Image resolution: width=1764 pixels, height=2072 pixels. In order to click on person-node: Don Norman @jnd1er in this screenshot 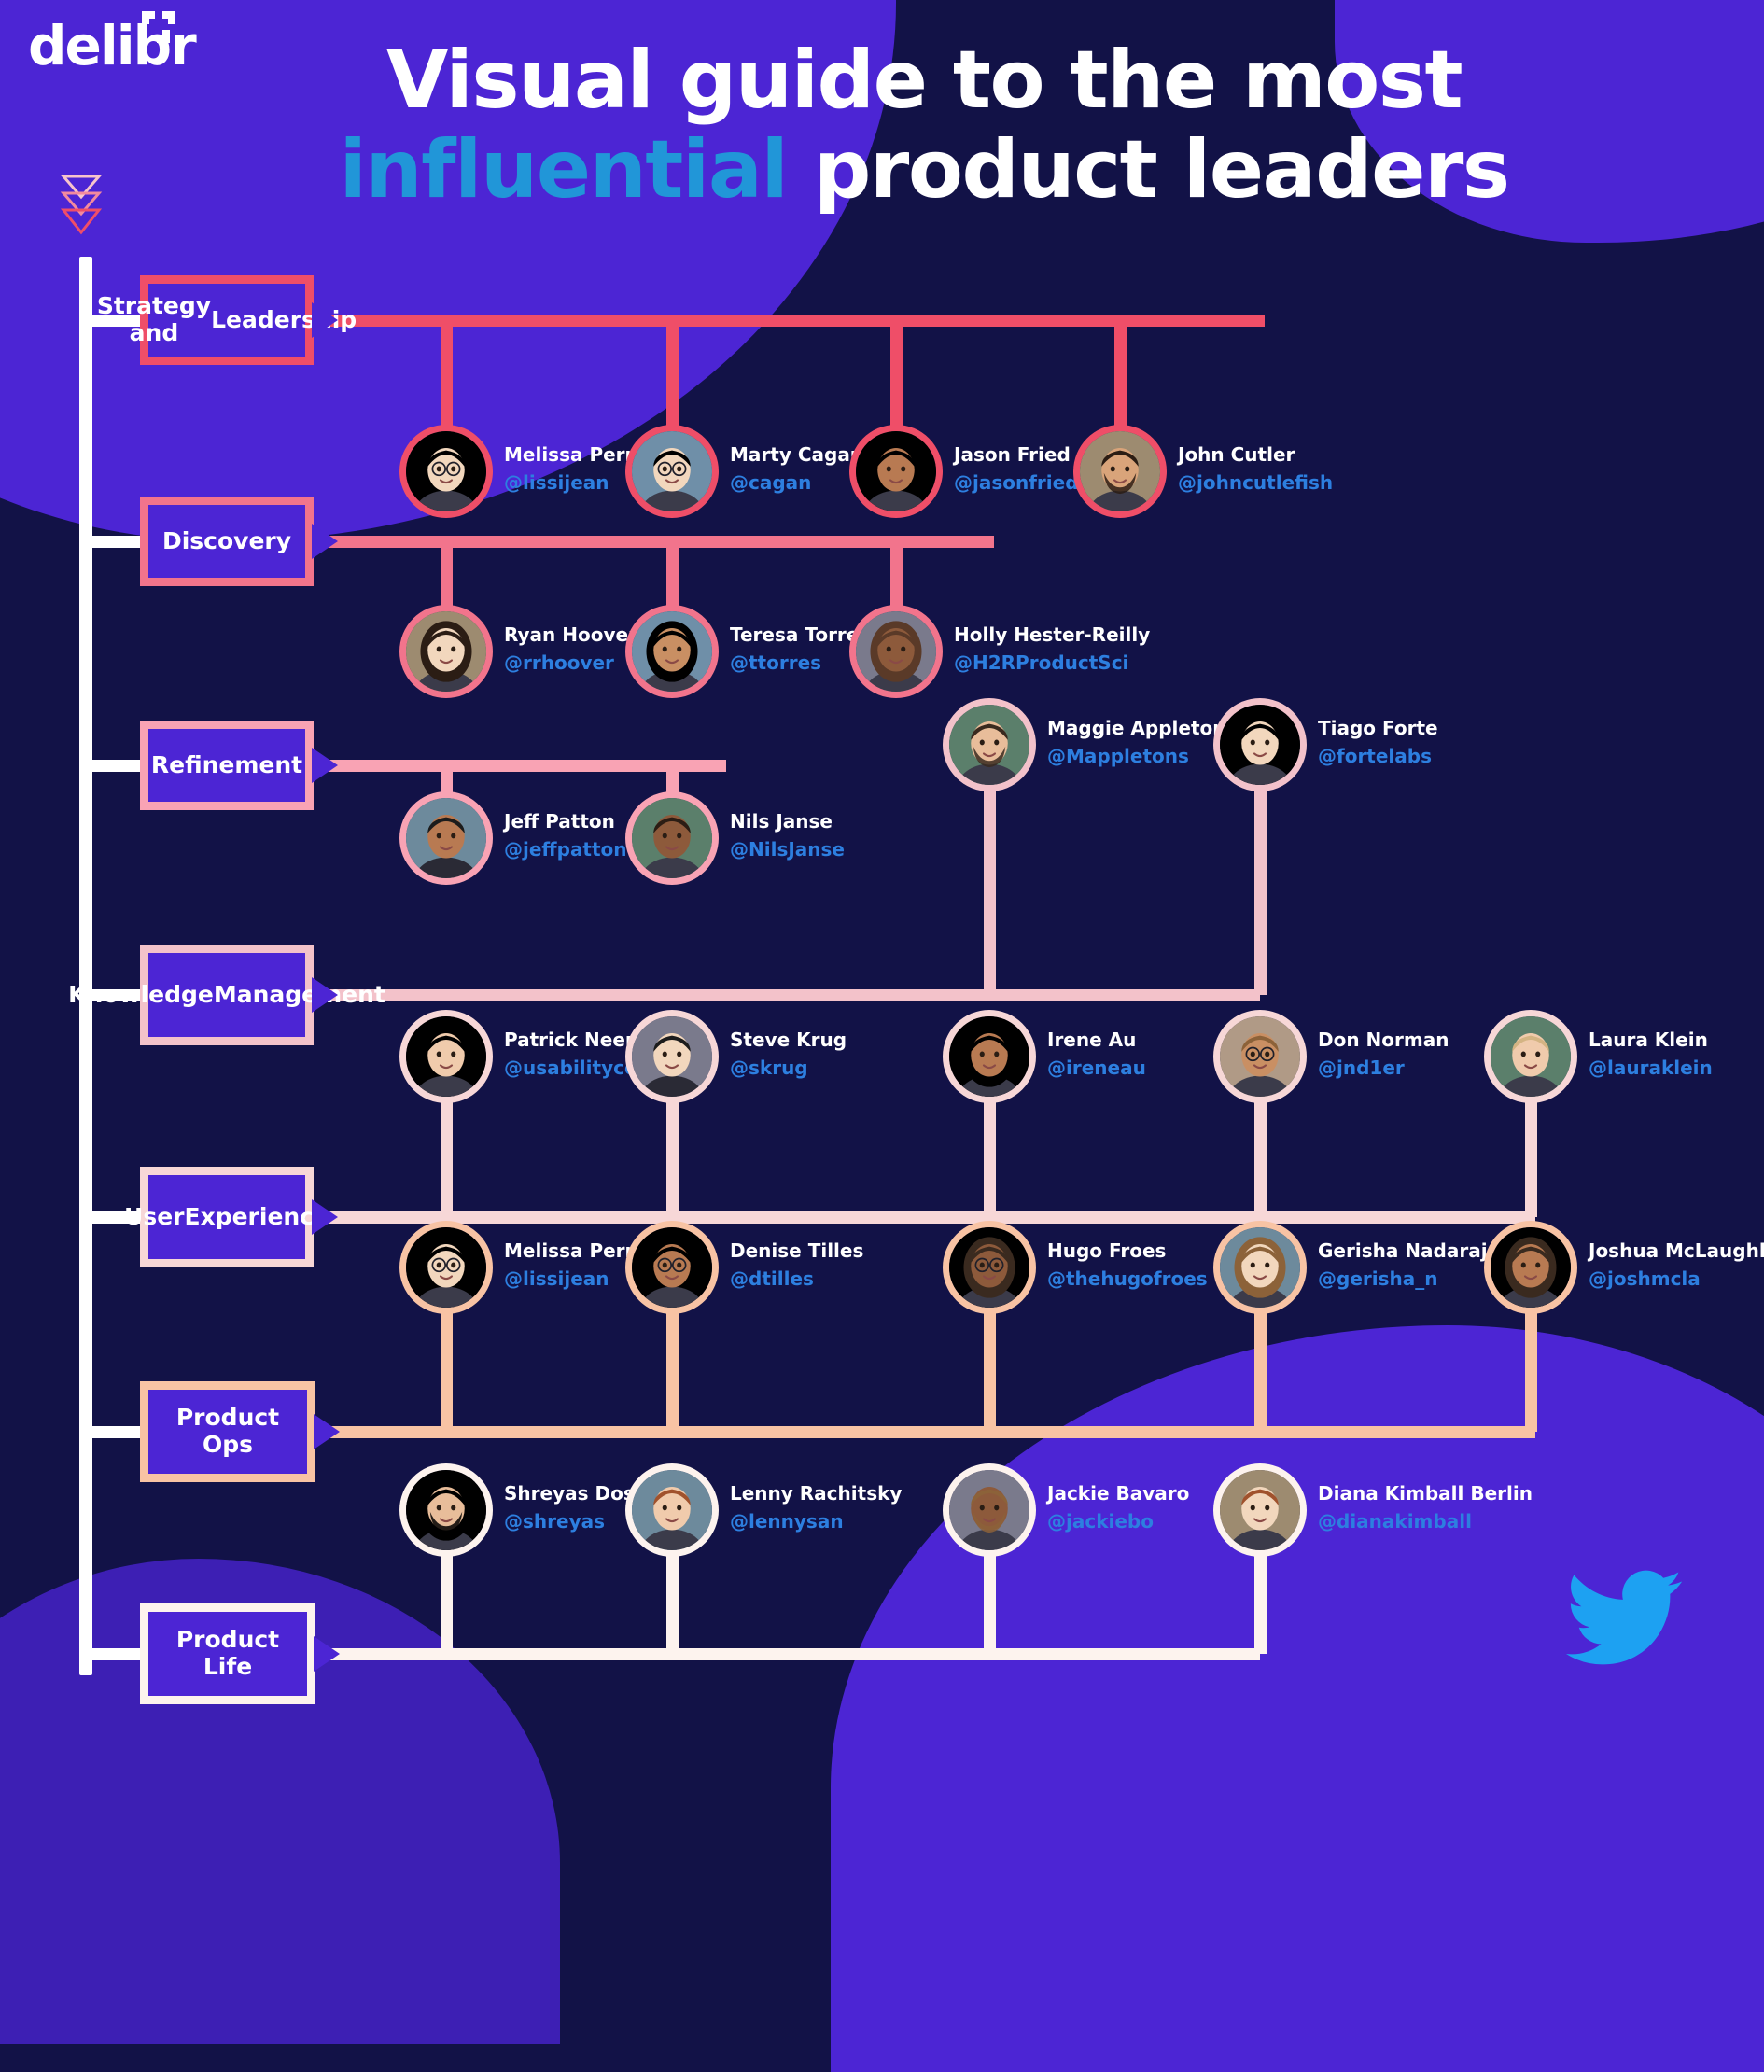, I will do `click(1331, 1056)`.